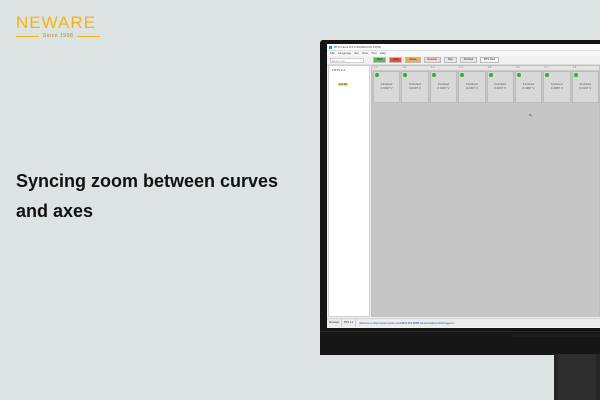 The image size is (600, 400). I want to click on mouse-cursor-icon: ↖, so click(531, 116).